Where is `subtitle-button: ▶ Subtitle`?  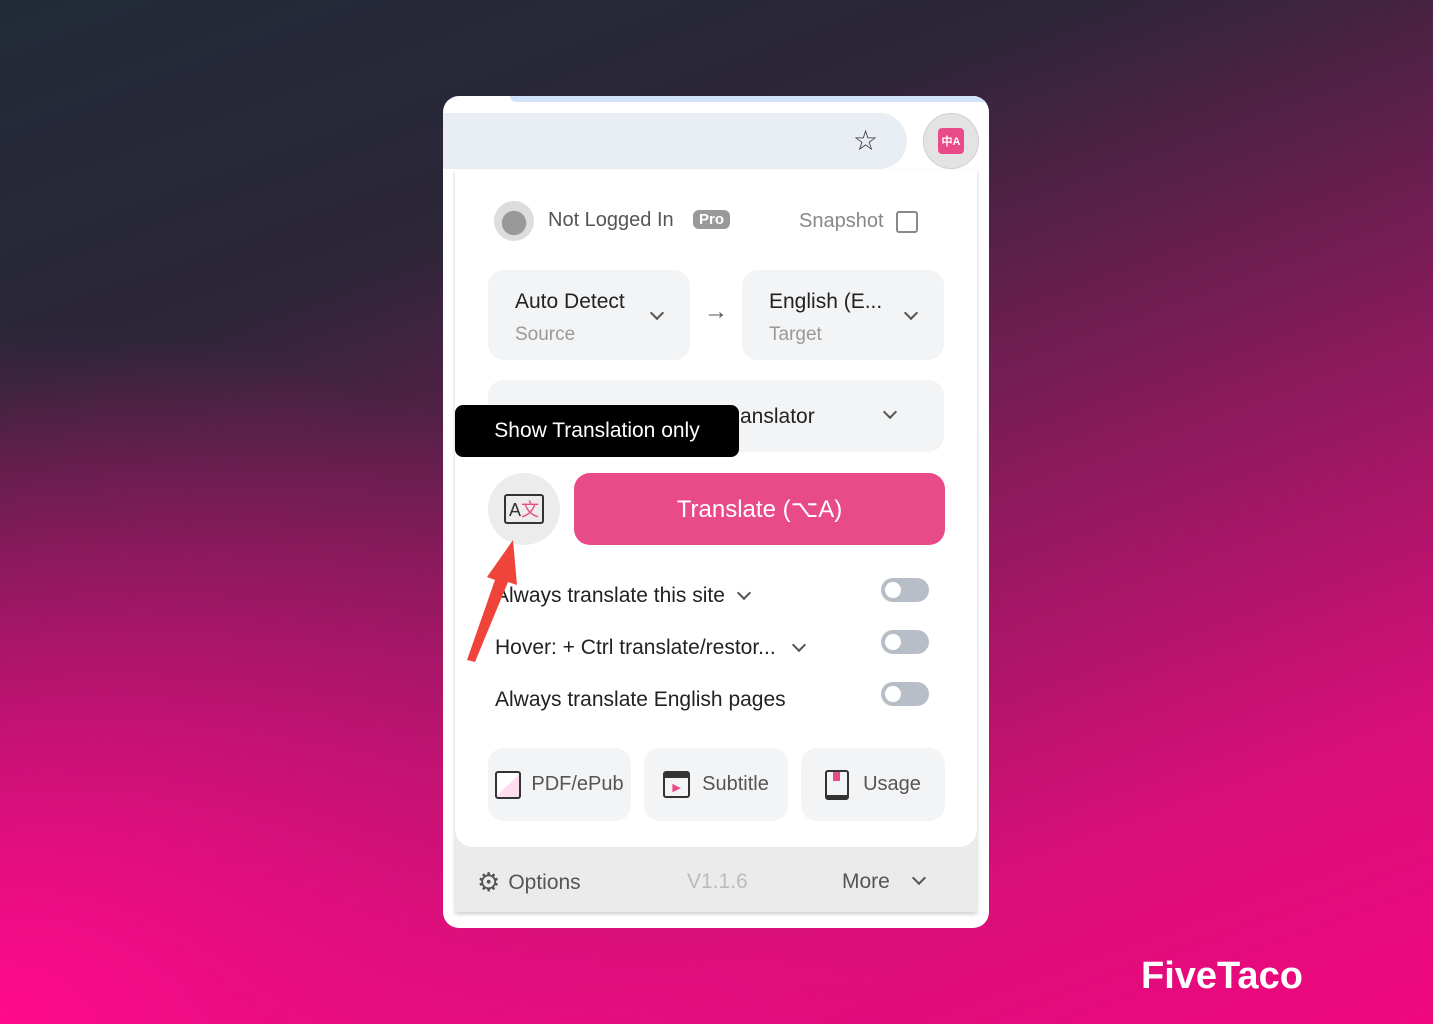
subtitle-button: ▶ Subtitle is located at coordinates (716, 784).